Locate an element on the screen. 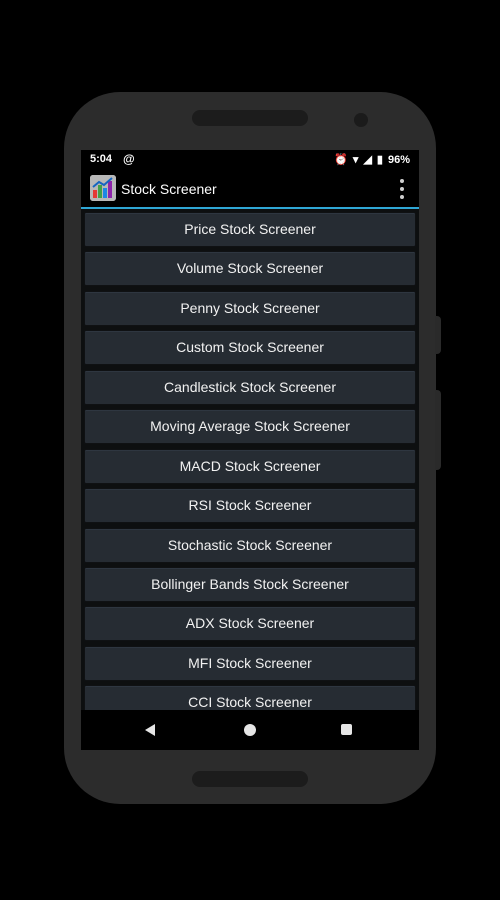 The height and width of the screenshot is (900, 500). app-logo-icon is located at coordinates (103, 188).